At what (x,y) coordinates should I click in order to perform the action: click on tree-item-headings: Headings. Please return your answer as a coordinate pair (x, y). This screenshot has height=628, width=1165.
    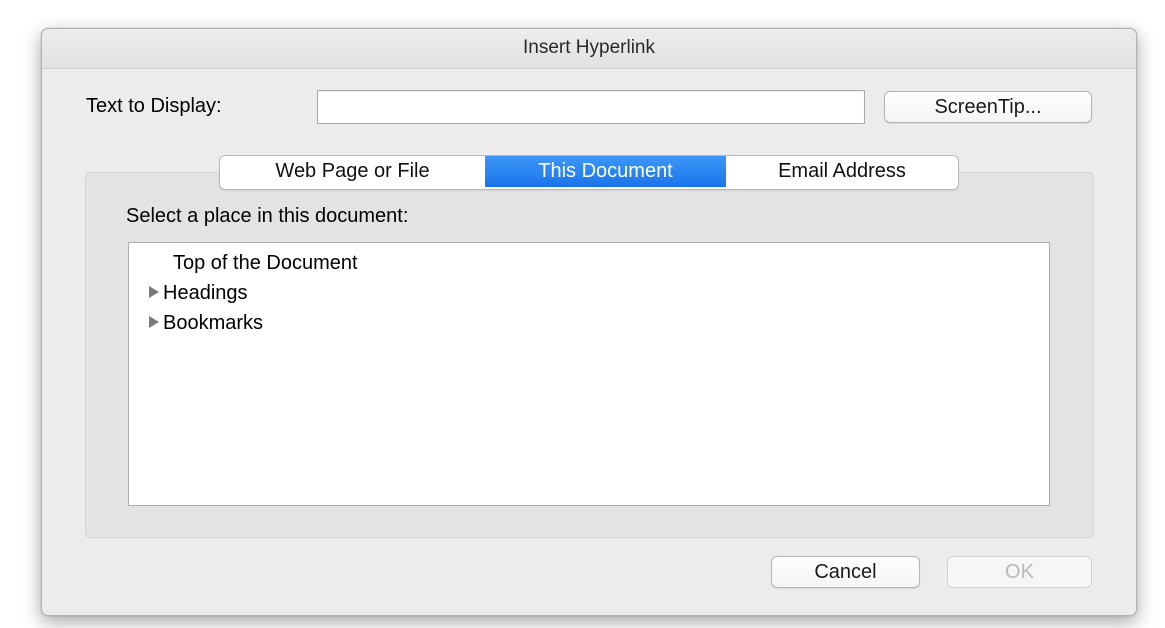
    Looking at the image, I should click on (198, 293).